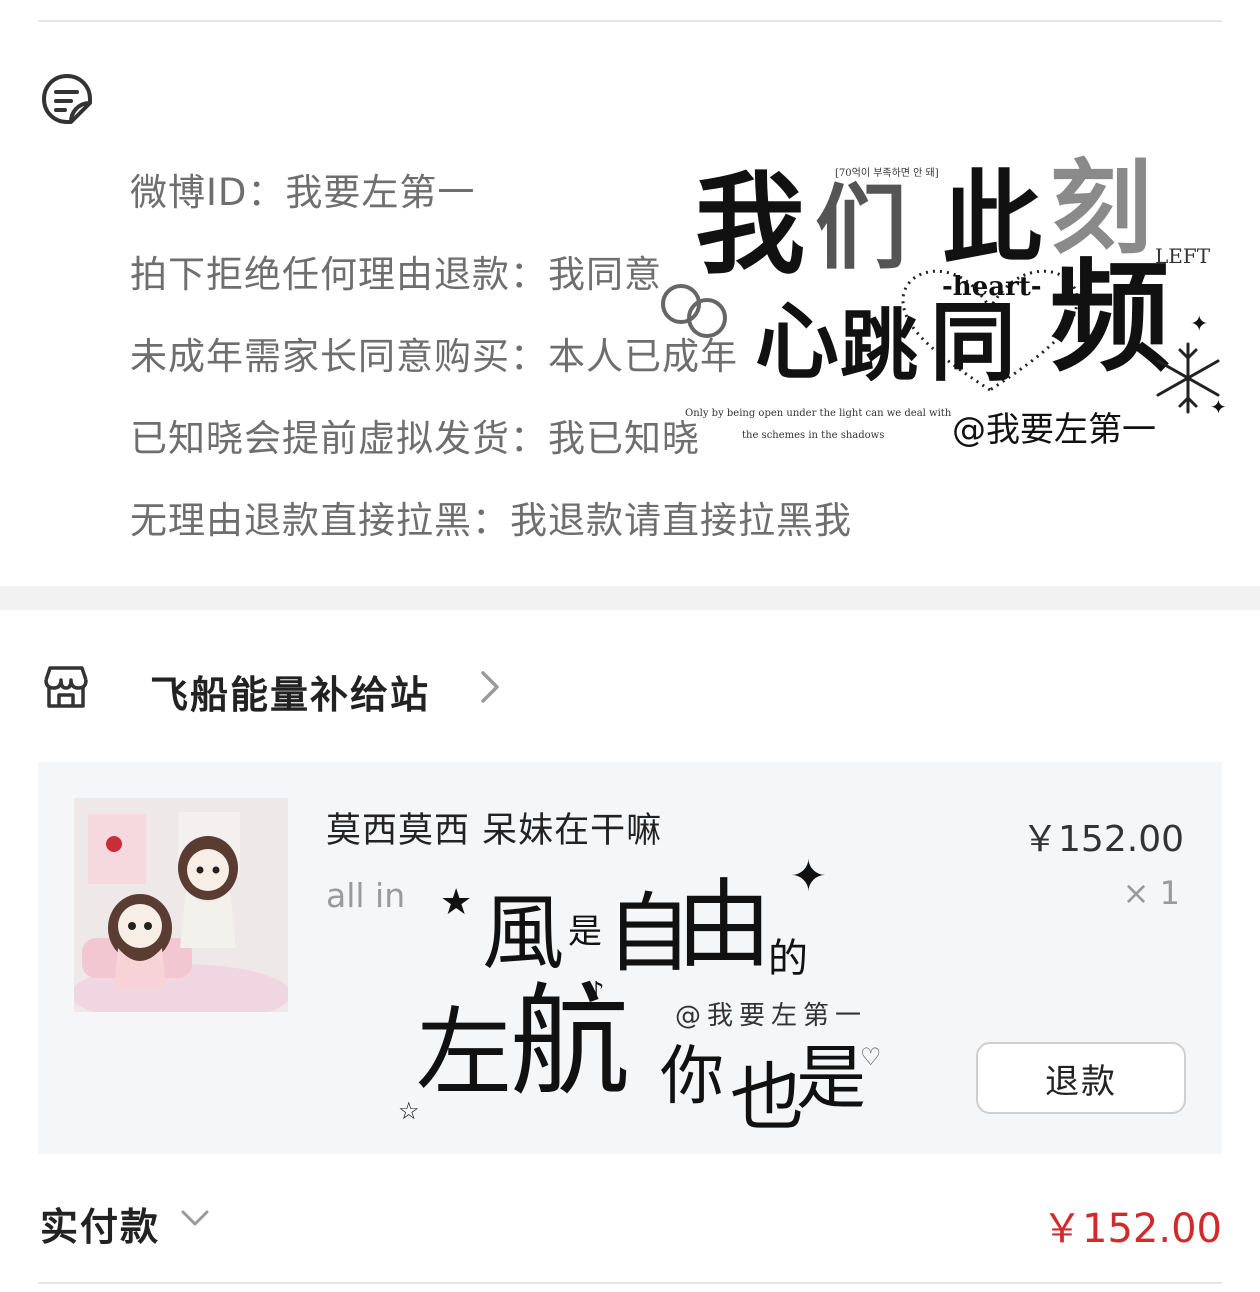 This screenshot has width=1260, height=1292. I want to click on note-icon, so click(67, 99).